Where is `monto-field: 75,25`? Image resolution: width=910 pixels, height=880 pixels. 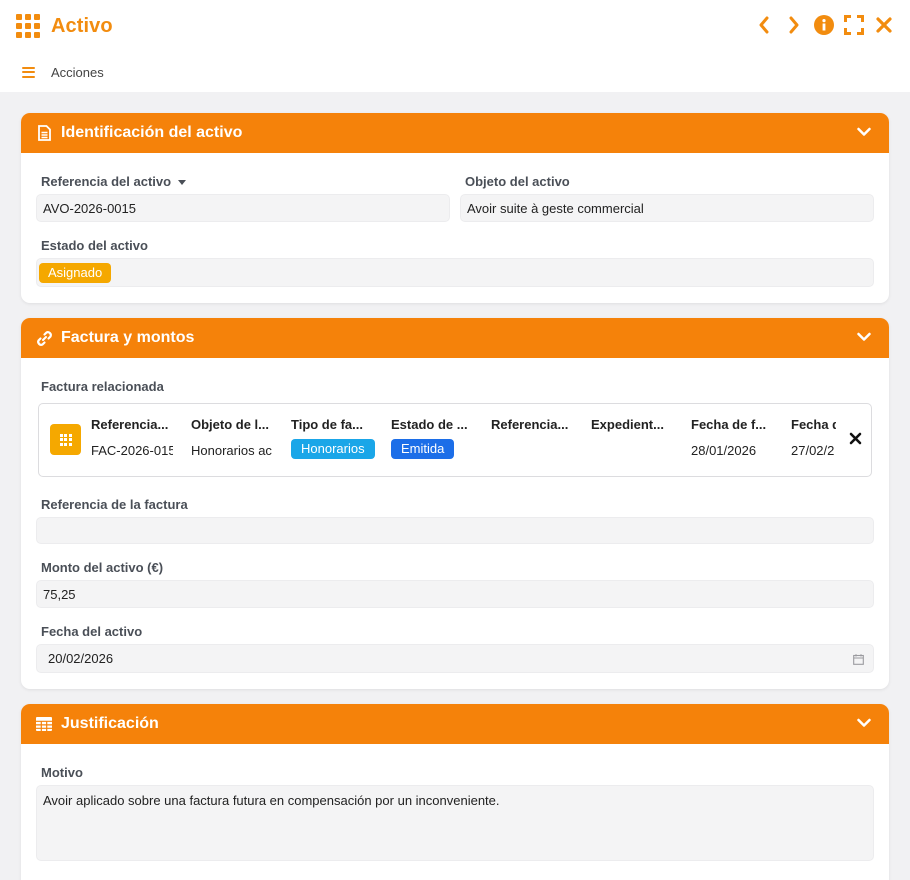
monto-field: 75,25 is located at coordinates (455, 594).